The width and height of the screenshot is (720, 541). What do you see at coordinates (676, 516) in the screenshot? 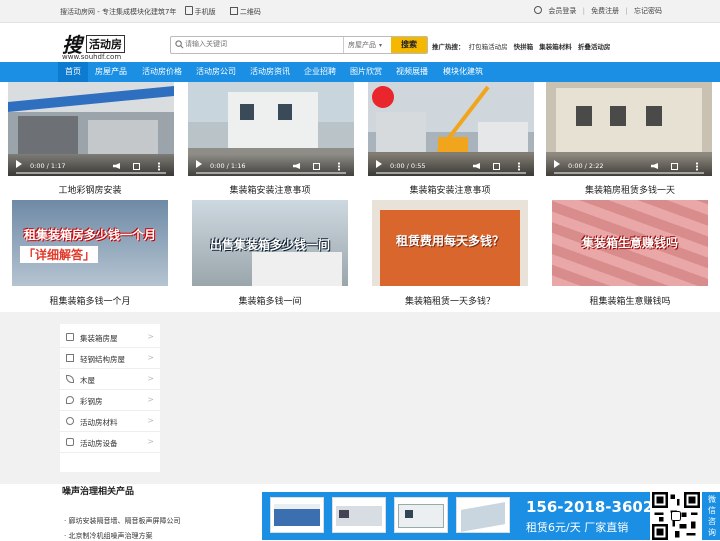
I see `wechat-qr-code` at bounding box center [676, 516].